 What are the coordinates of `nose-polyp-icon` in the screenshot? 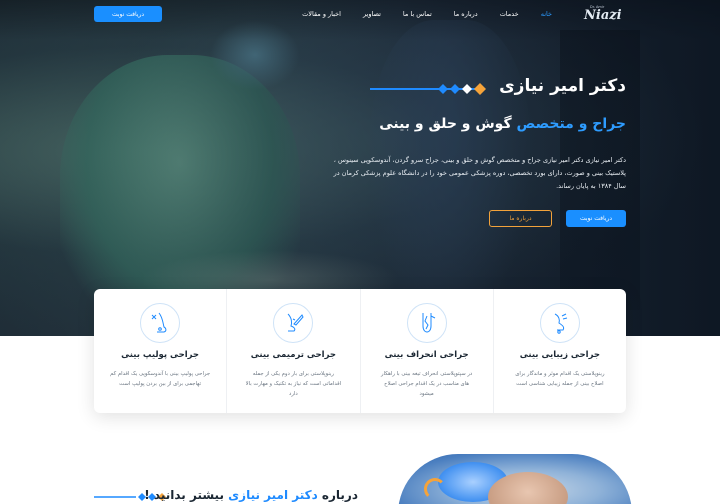 It's located at (160, 323).